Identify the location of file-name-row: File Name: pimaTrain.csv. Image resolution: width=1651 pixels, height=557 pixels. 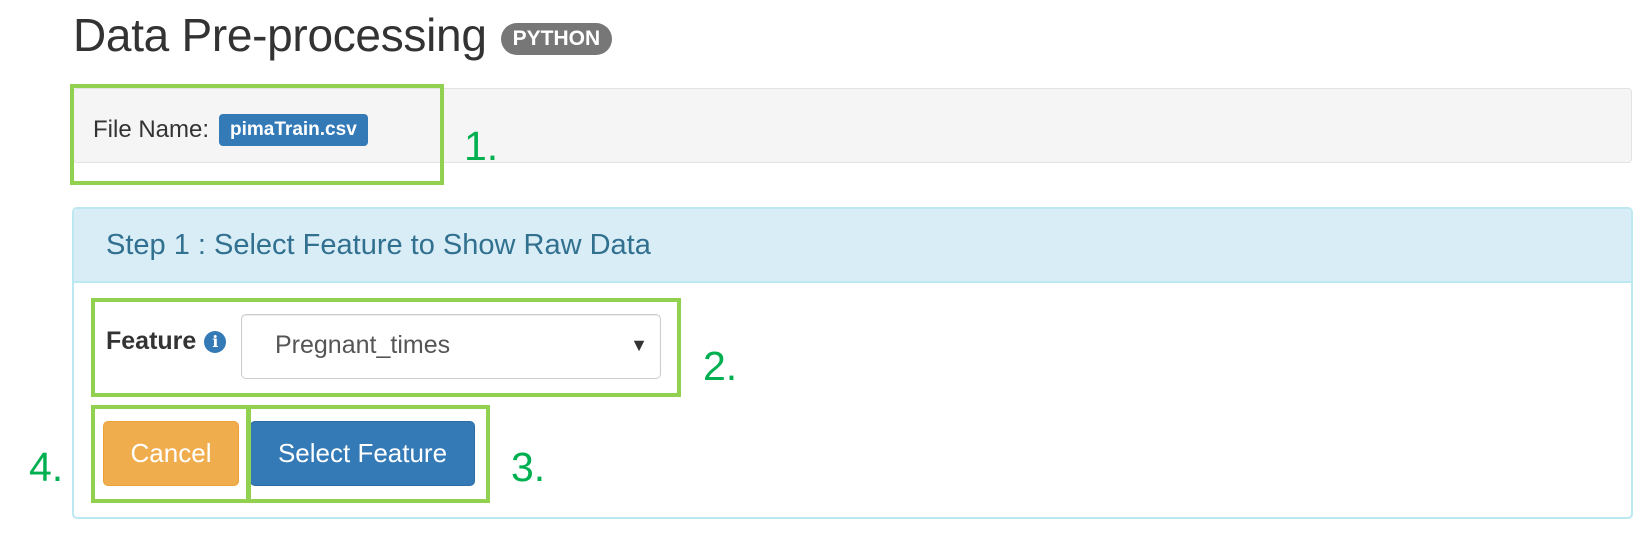
(230, 130).